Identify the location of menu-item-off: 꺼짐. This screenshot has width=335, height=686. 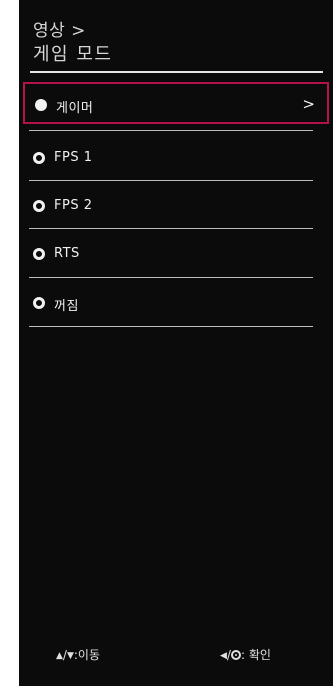
(176, 303).